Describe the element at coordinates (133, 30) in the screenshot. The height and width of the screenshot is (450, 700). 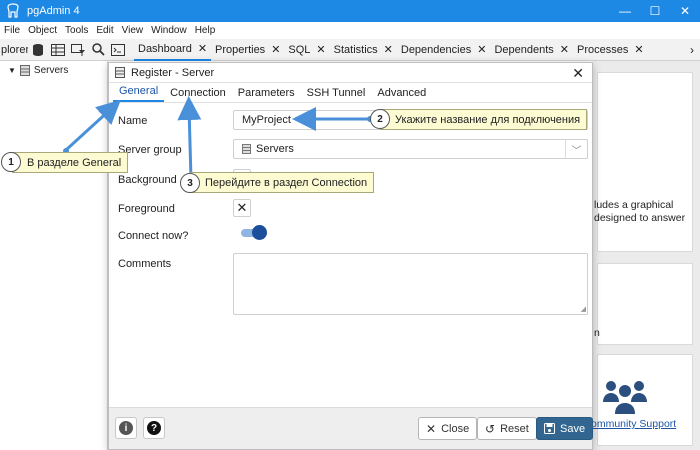
I see `menu-view: View` at that location.